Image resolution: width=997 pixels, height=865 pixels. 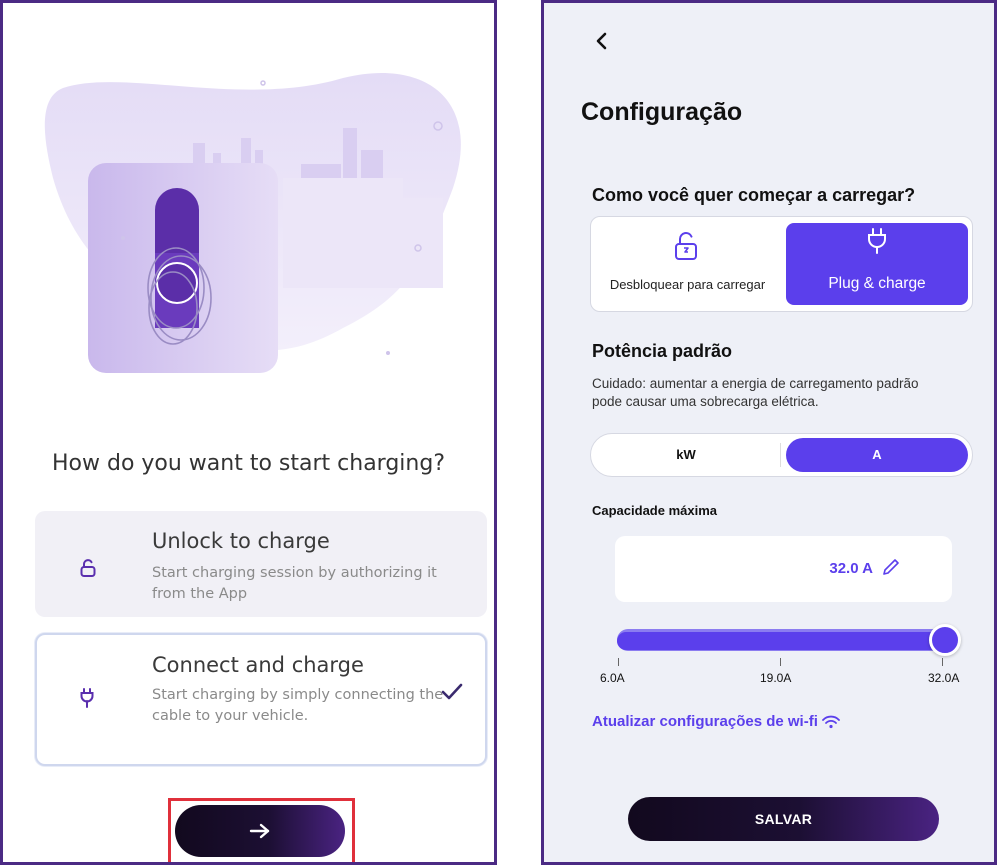 What do you see at coordinates (891, 567) in the screenshot?
I see `pencil-edit-icon` at bounding box center [891, 567].